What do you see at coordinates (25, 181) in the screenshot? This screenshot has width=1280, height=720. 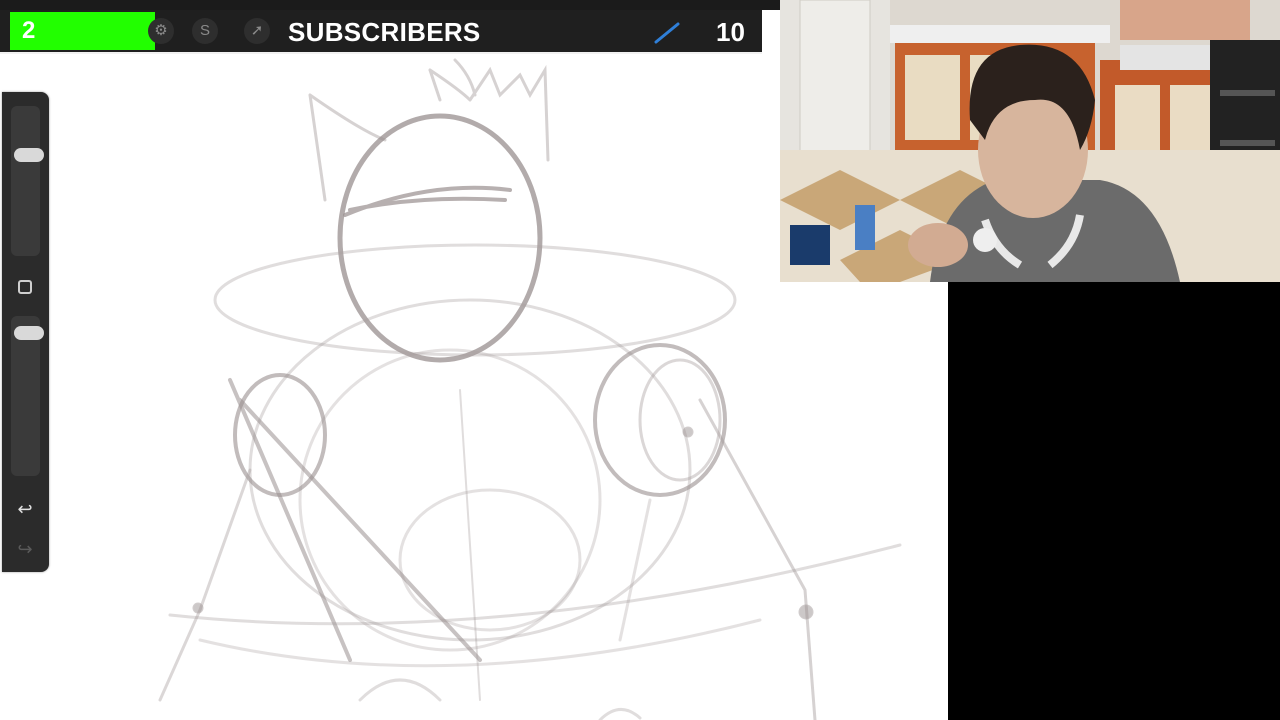 I see `brush-size-slider` at bounding box center [25, 181].